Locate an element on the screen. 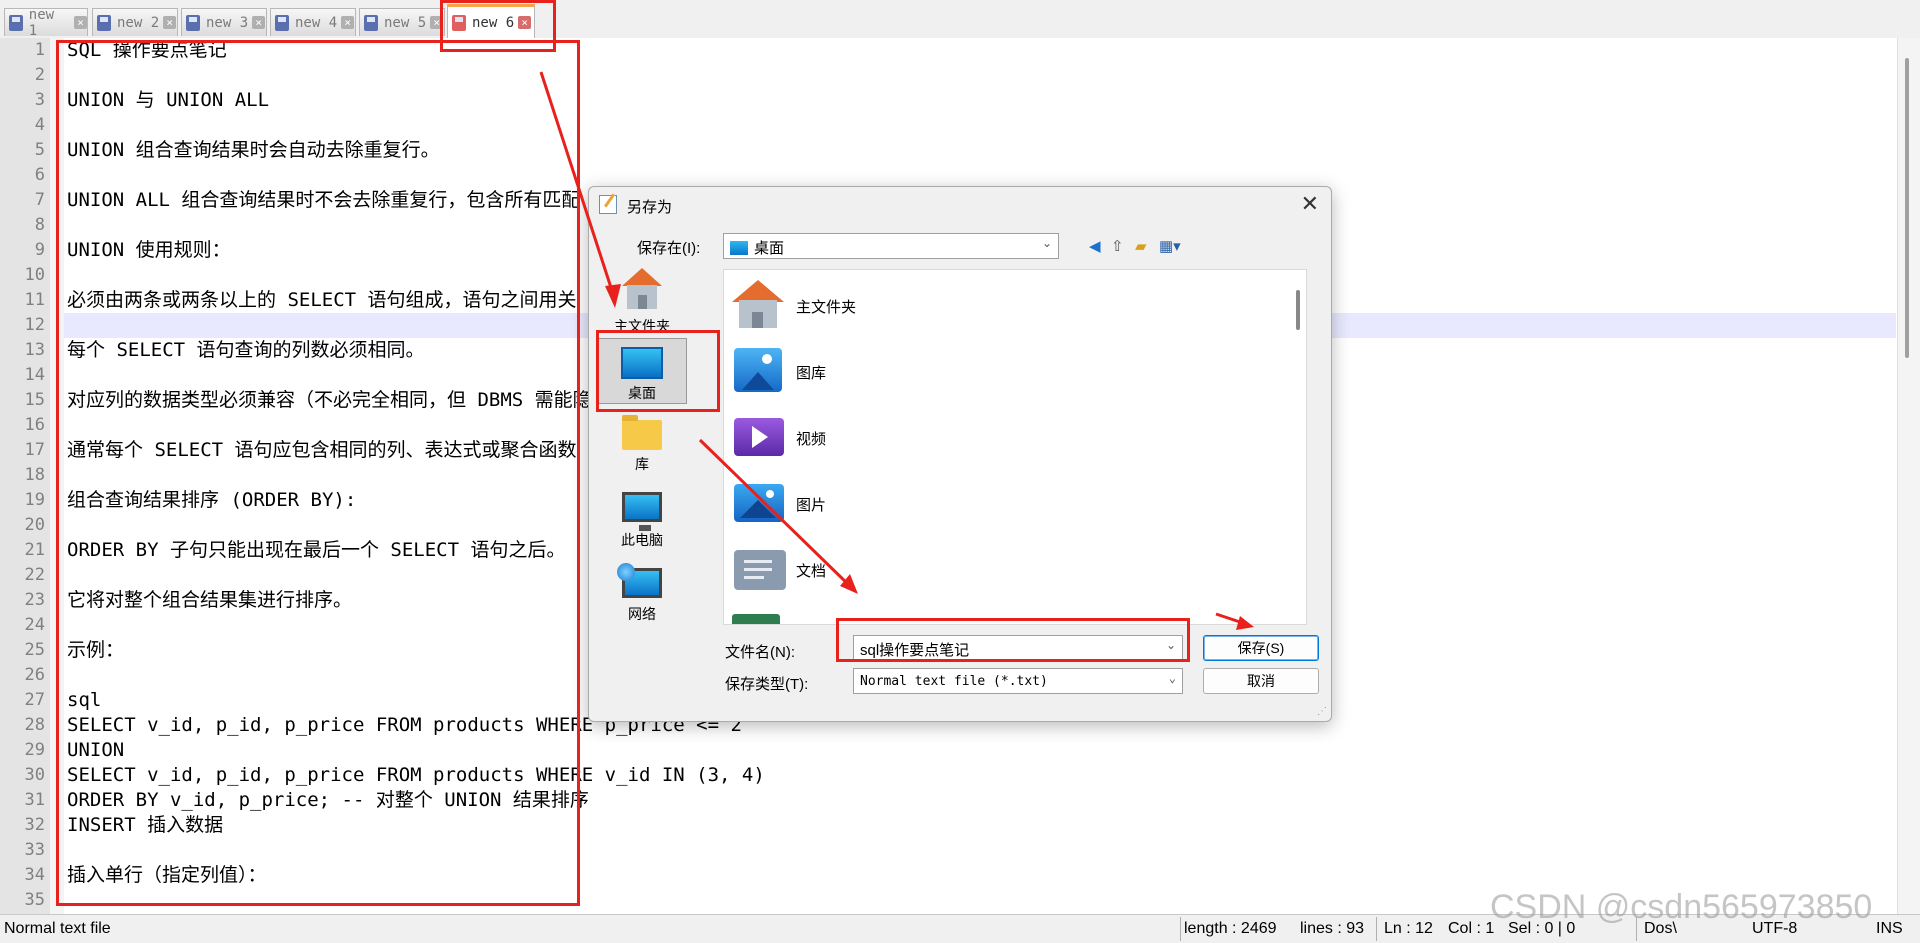 Image resolution: width=1920 pixels, height=943 pixels. cancel-button: 取消 is located at coordinates (1261, 681).